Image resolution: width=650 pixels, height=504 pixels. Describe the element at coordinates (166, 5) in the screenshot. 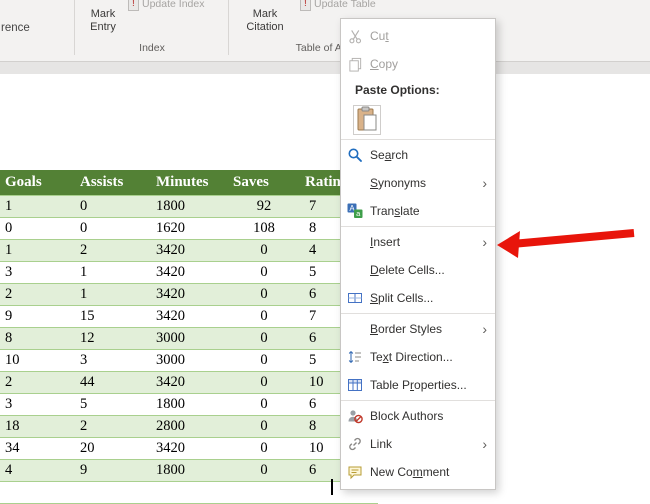

I see `update-index-button: ! Update Index` at that location.